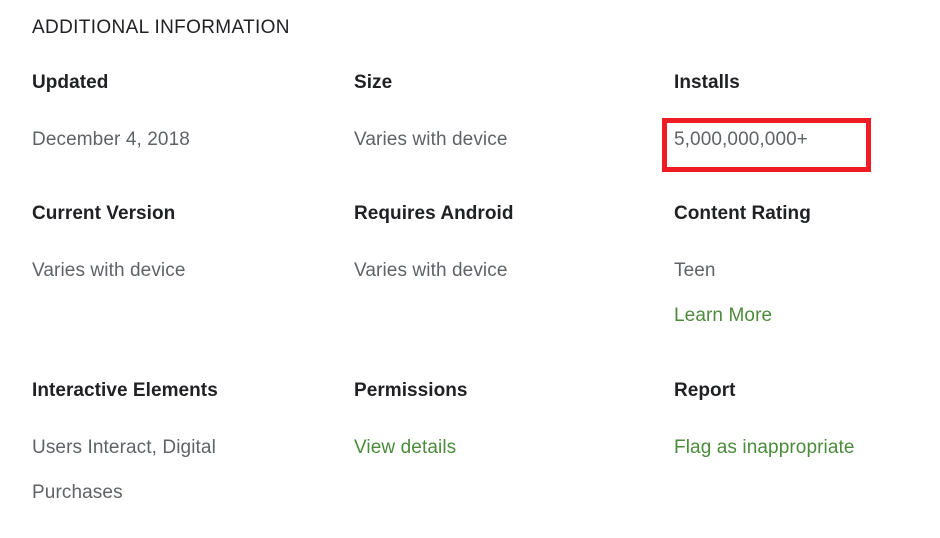 This screenshot has width=940, height=538. Describe the element at coordinates (799, 116) in the screenshot. I see `info-cell-installs: Installs 5,000,000,000+` at that location.